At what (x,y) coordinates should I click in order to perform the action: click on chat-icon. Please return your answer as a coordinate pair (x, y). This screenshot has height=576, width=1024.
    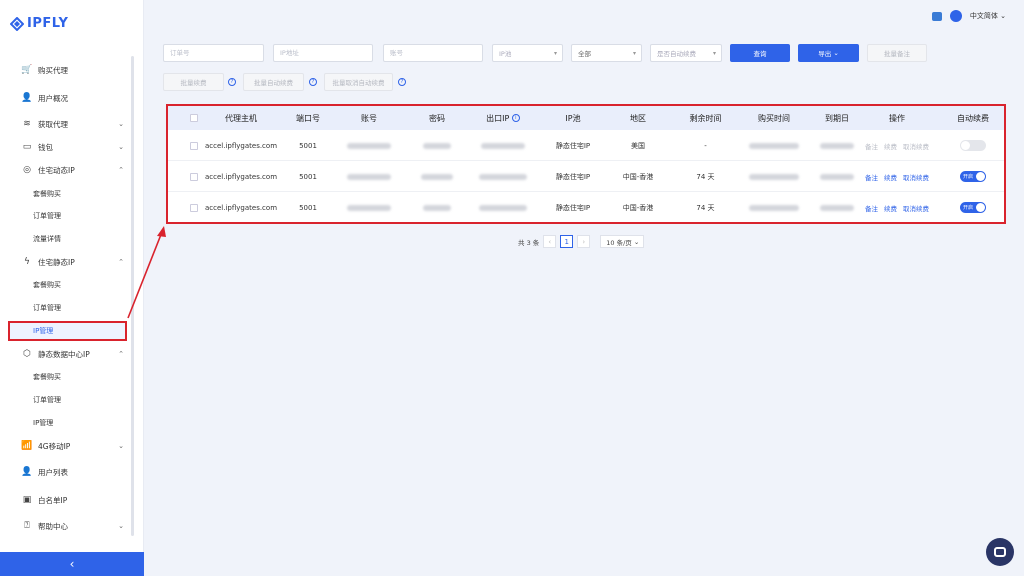
    Looking at the image, I should click on (1000, 552).